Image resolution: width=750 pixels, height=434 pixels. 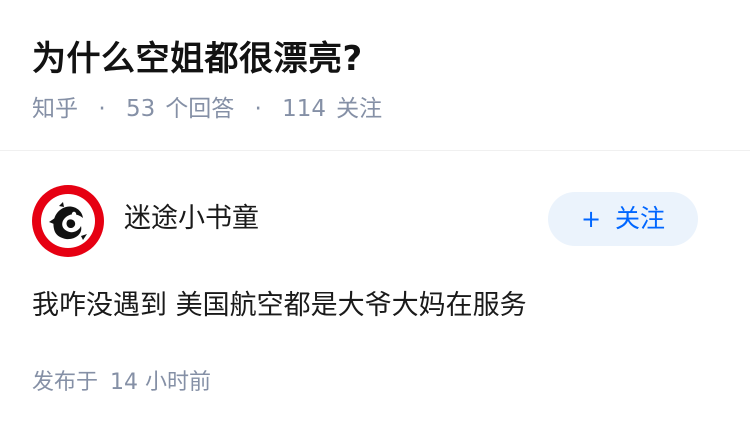 I want to click on follower-count: 114 关注, so click(x=332, y=109).